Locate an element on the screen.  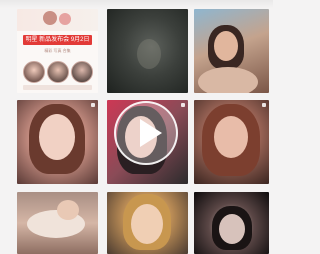
promo-banner is located at coordinates (57, 20).